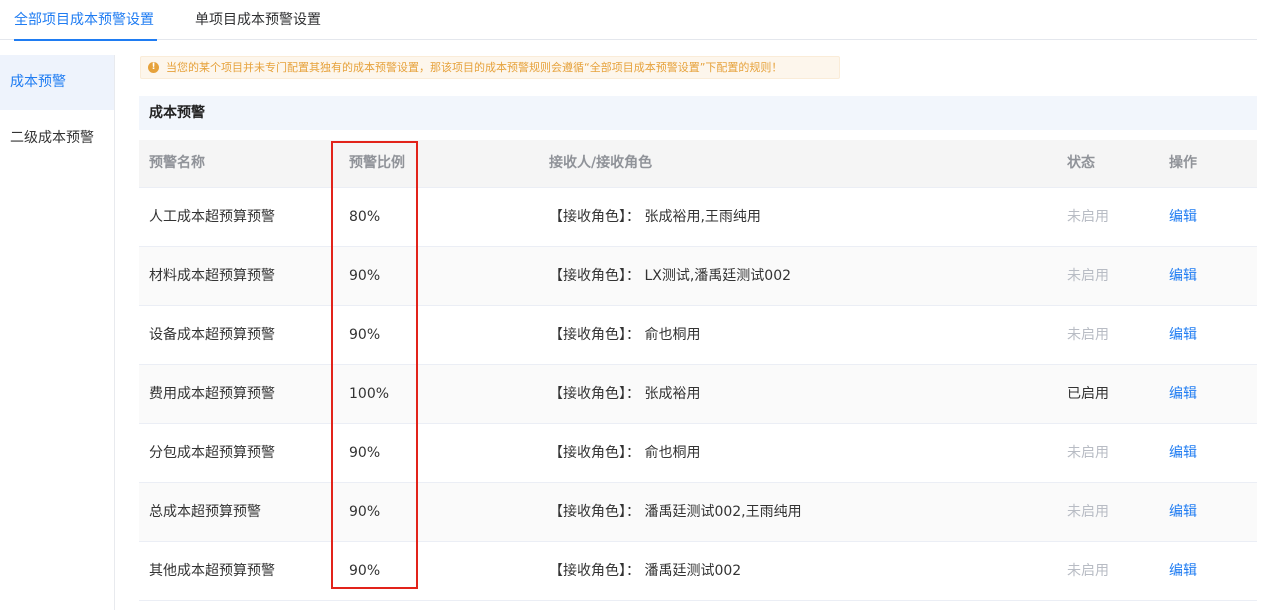 The image size is (1267, 610). I want to click on cell-name: 费用成本超预算预警, so click(212, 394).